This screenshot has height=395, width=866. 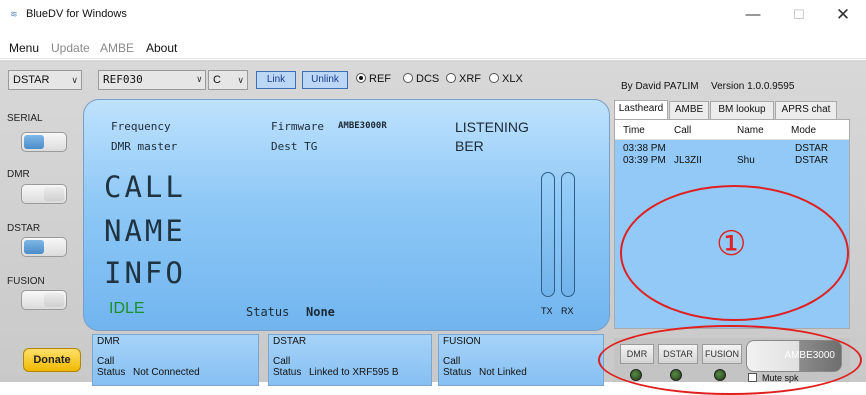 What do you see at coordinates (282, 361) in the screenshot?
I see `dstar-call-label: Call` at bounding box center [282, 361].